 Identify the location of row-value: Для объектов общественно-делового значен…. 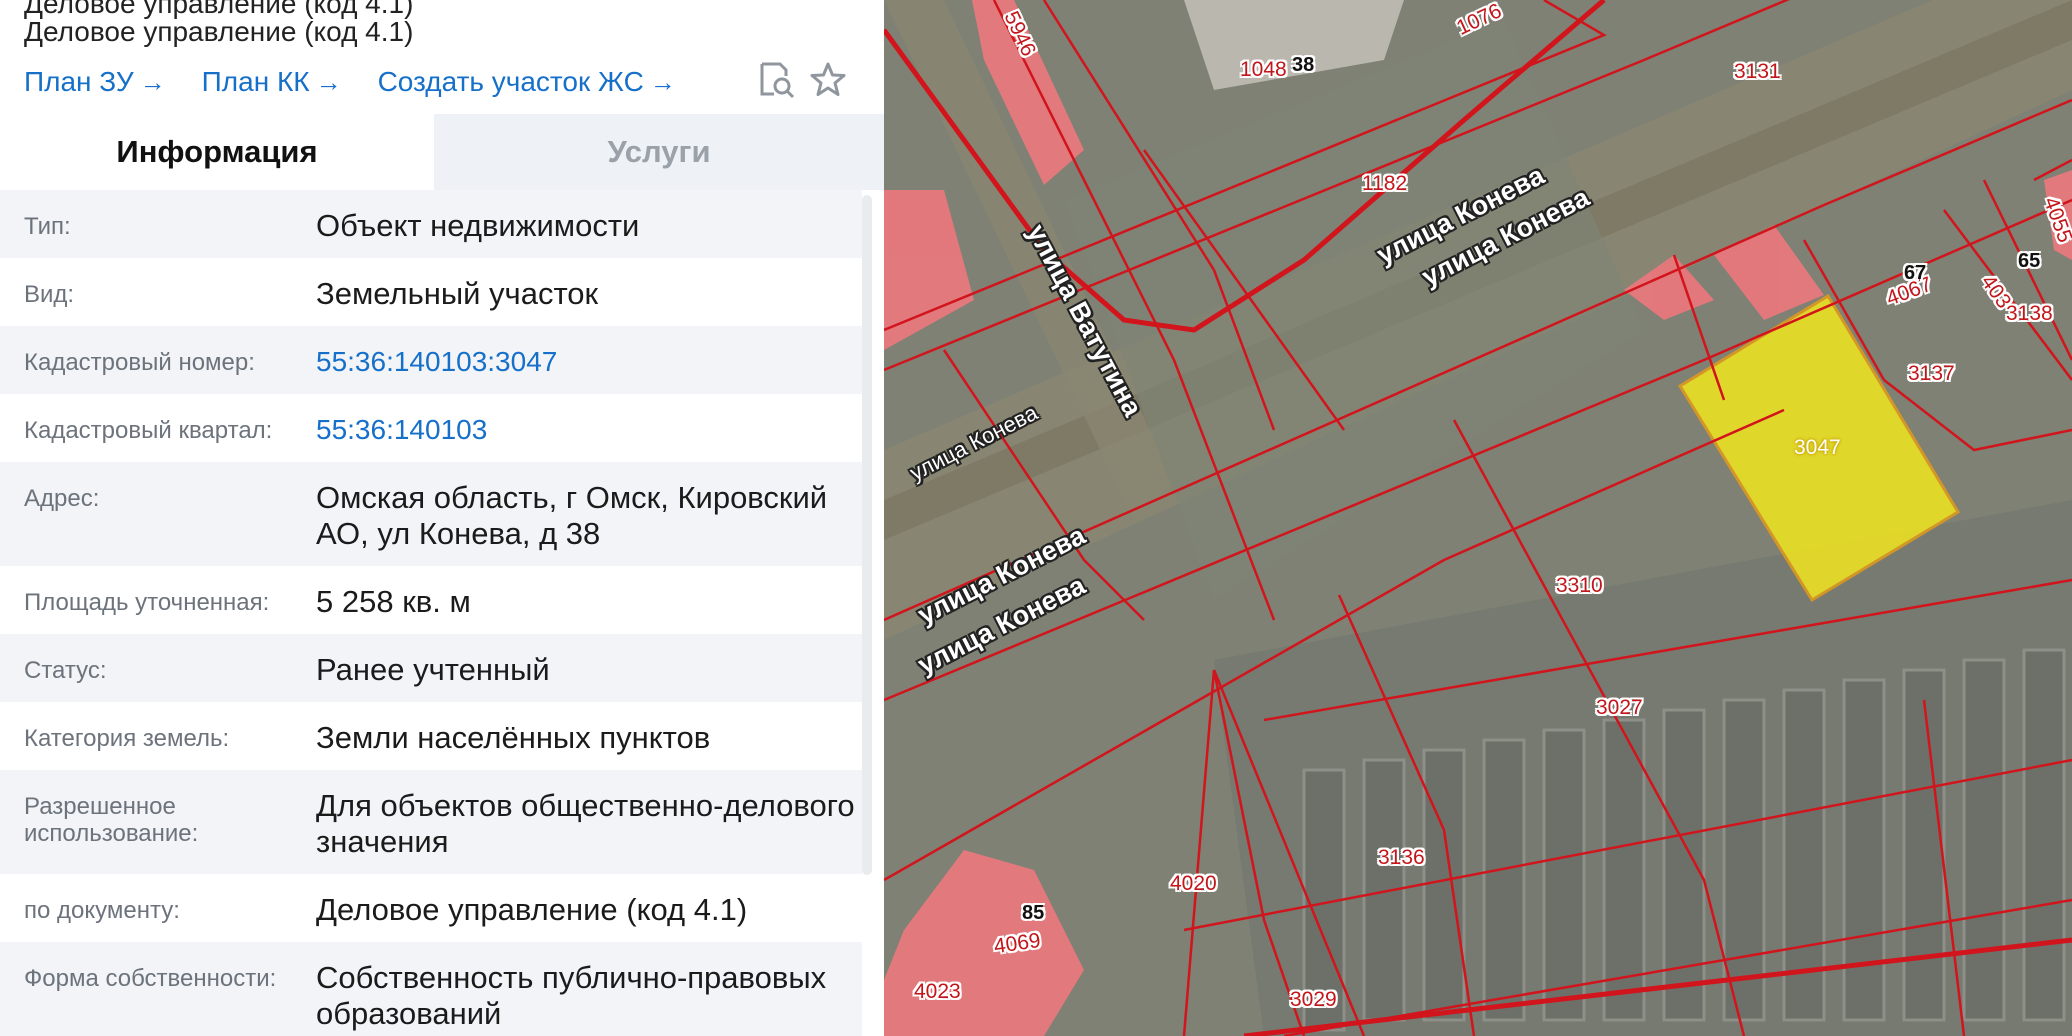
(585, 823).